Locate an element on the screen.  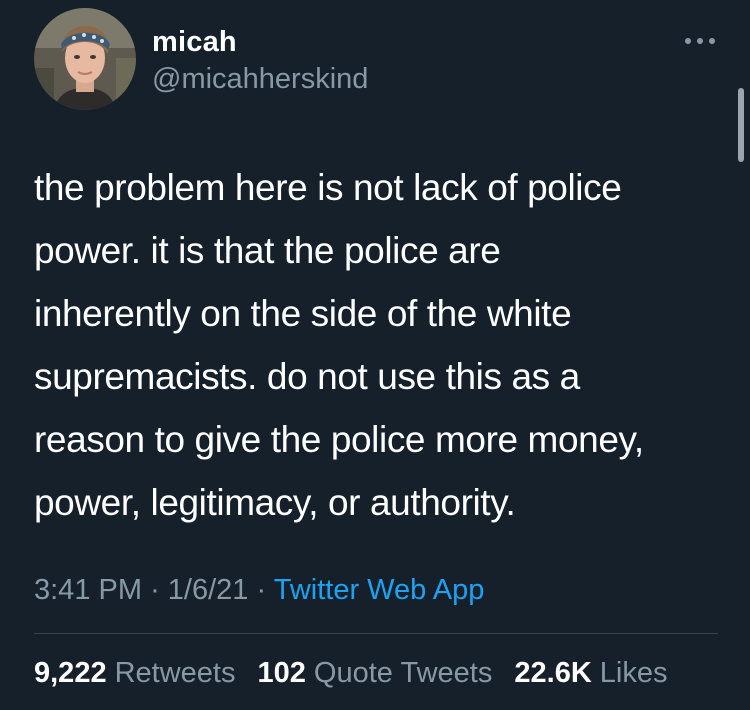
avatar is located at coordinates (85, 59).